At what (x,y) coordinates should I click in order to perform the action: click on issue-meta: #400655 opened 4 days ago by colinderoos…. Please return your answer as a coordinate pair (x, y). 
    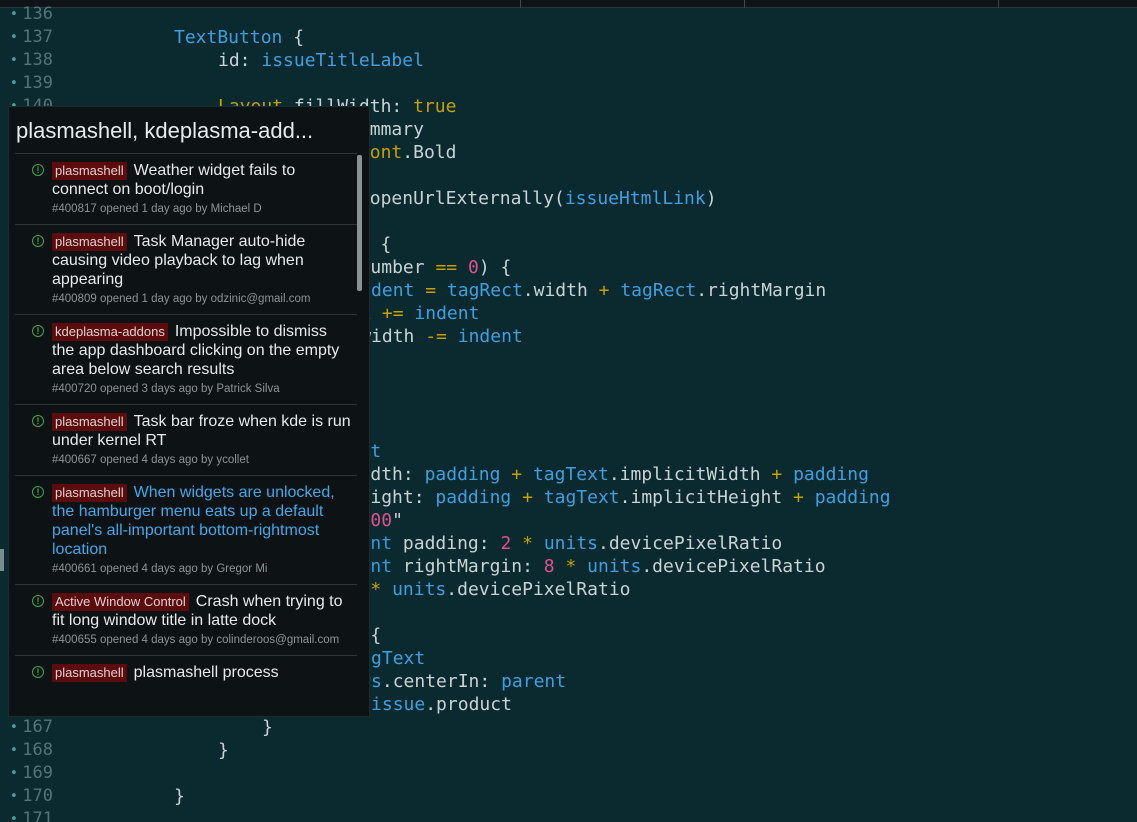
    Looking at the image, I should click on (196, 640).